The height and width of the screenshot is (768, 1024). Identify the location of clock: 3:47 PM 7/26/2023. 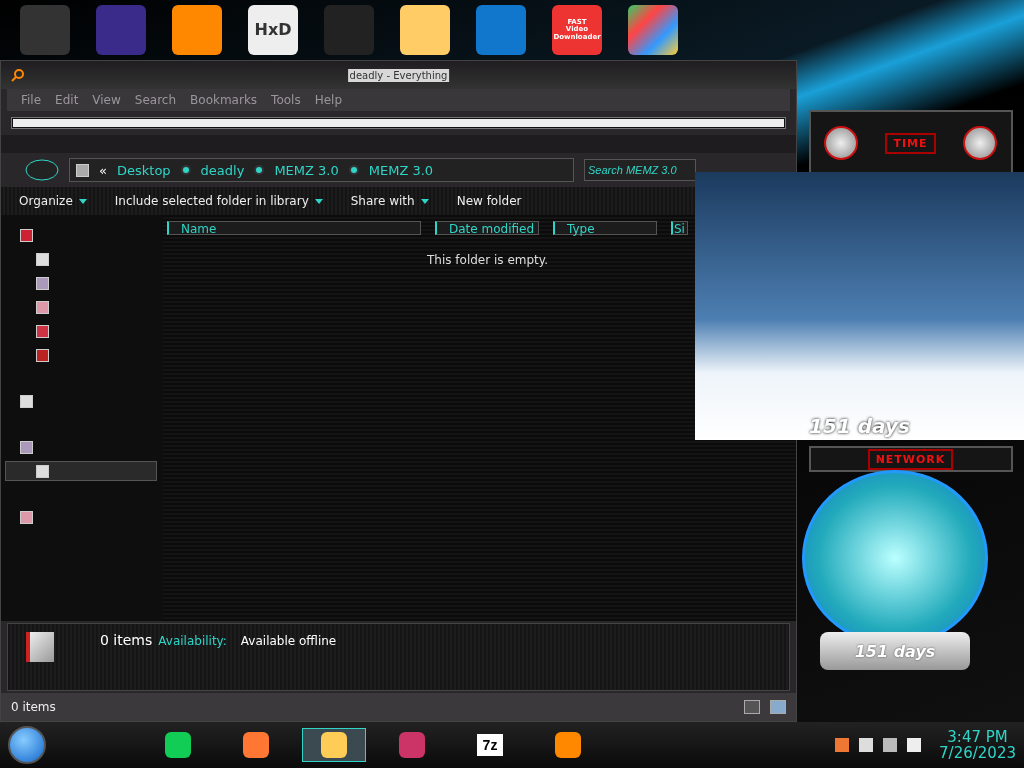
(977, 745).